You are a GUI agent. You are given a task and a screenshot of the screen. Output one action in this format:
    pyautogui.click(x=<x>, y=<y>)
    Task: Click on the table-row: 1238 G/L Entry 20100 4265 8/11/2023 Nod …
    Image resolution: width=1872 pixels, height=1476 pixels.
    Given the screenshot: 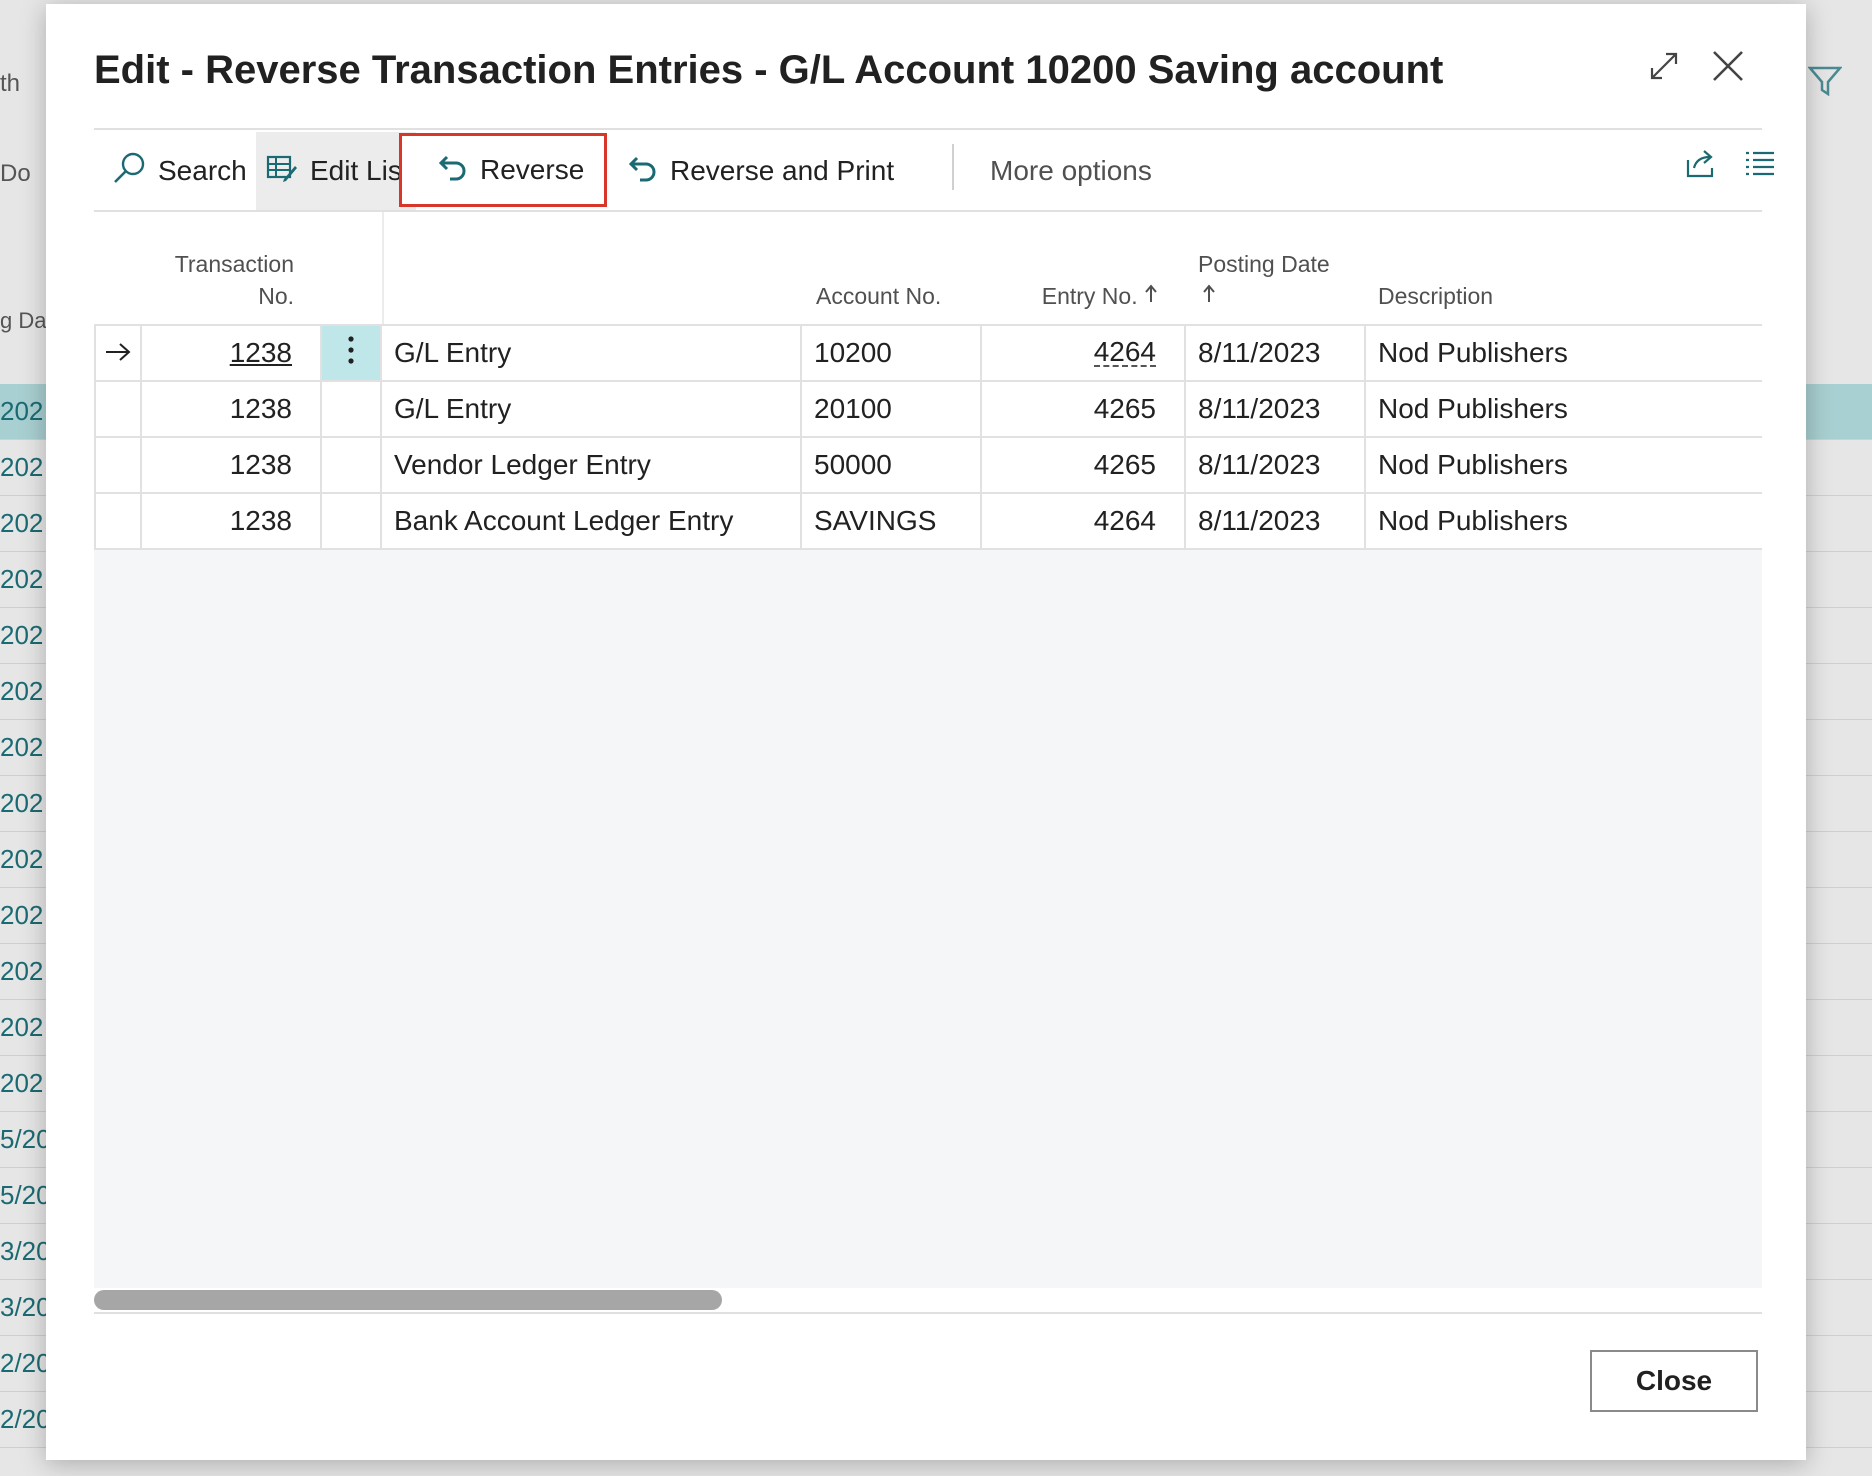 What is the action you would take?
    pyautogui.click(x=928, y=410)
    